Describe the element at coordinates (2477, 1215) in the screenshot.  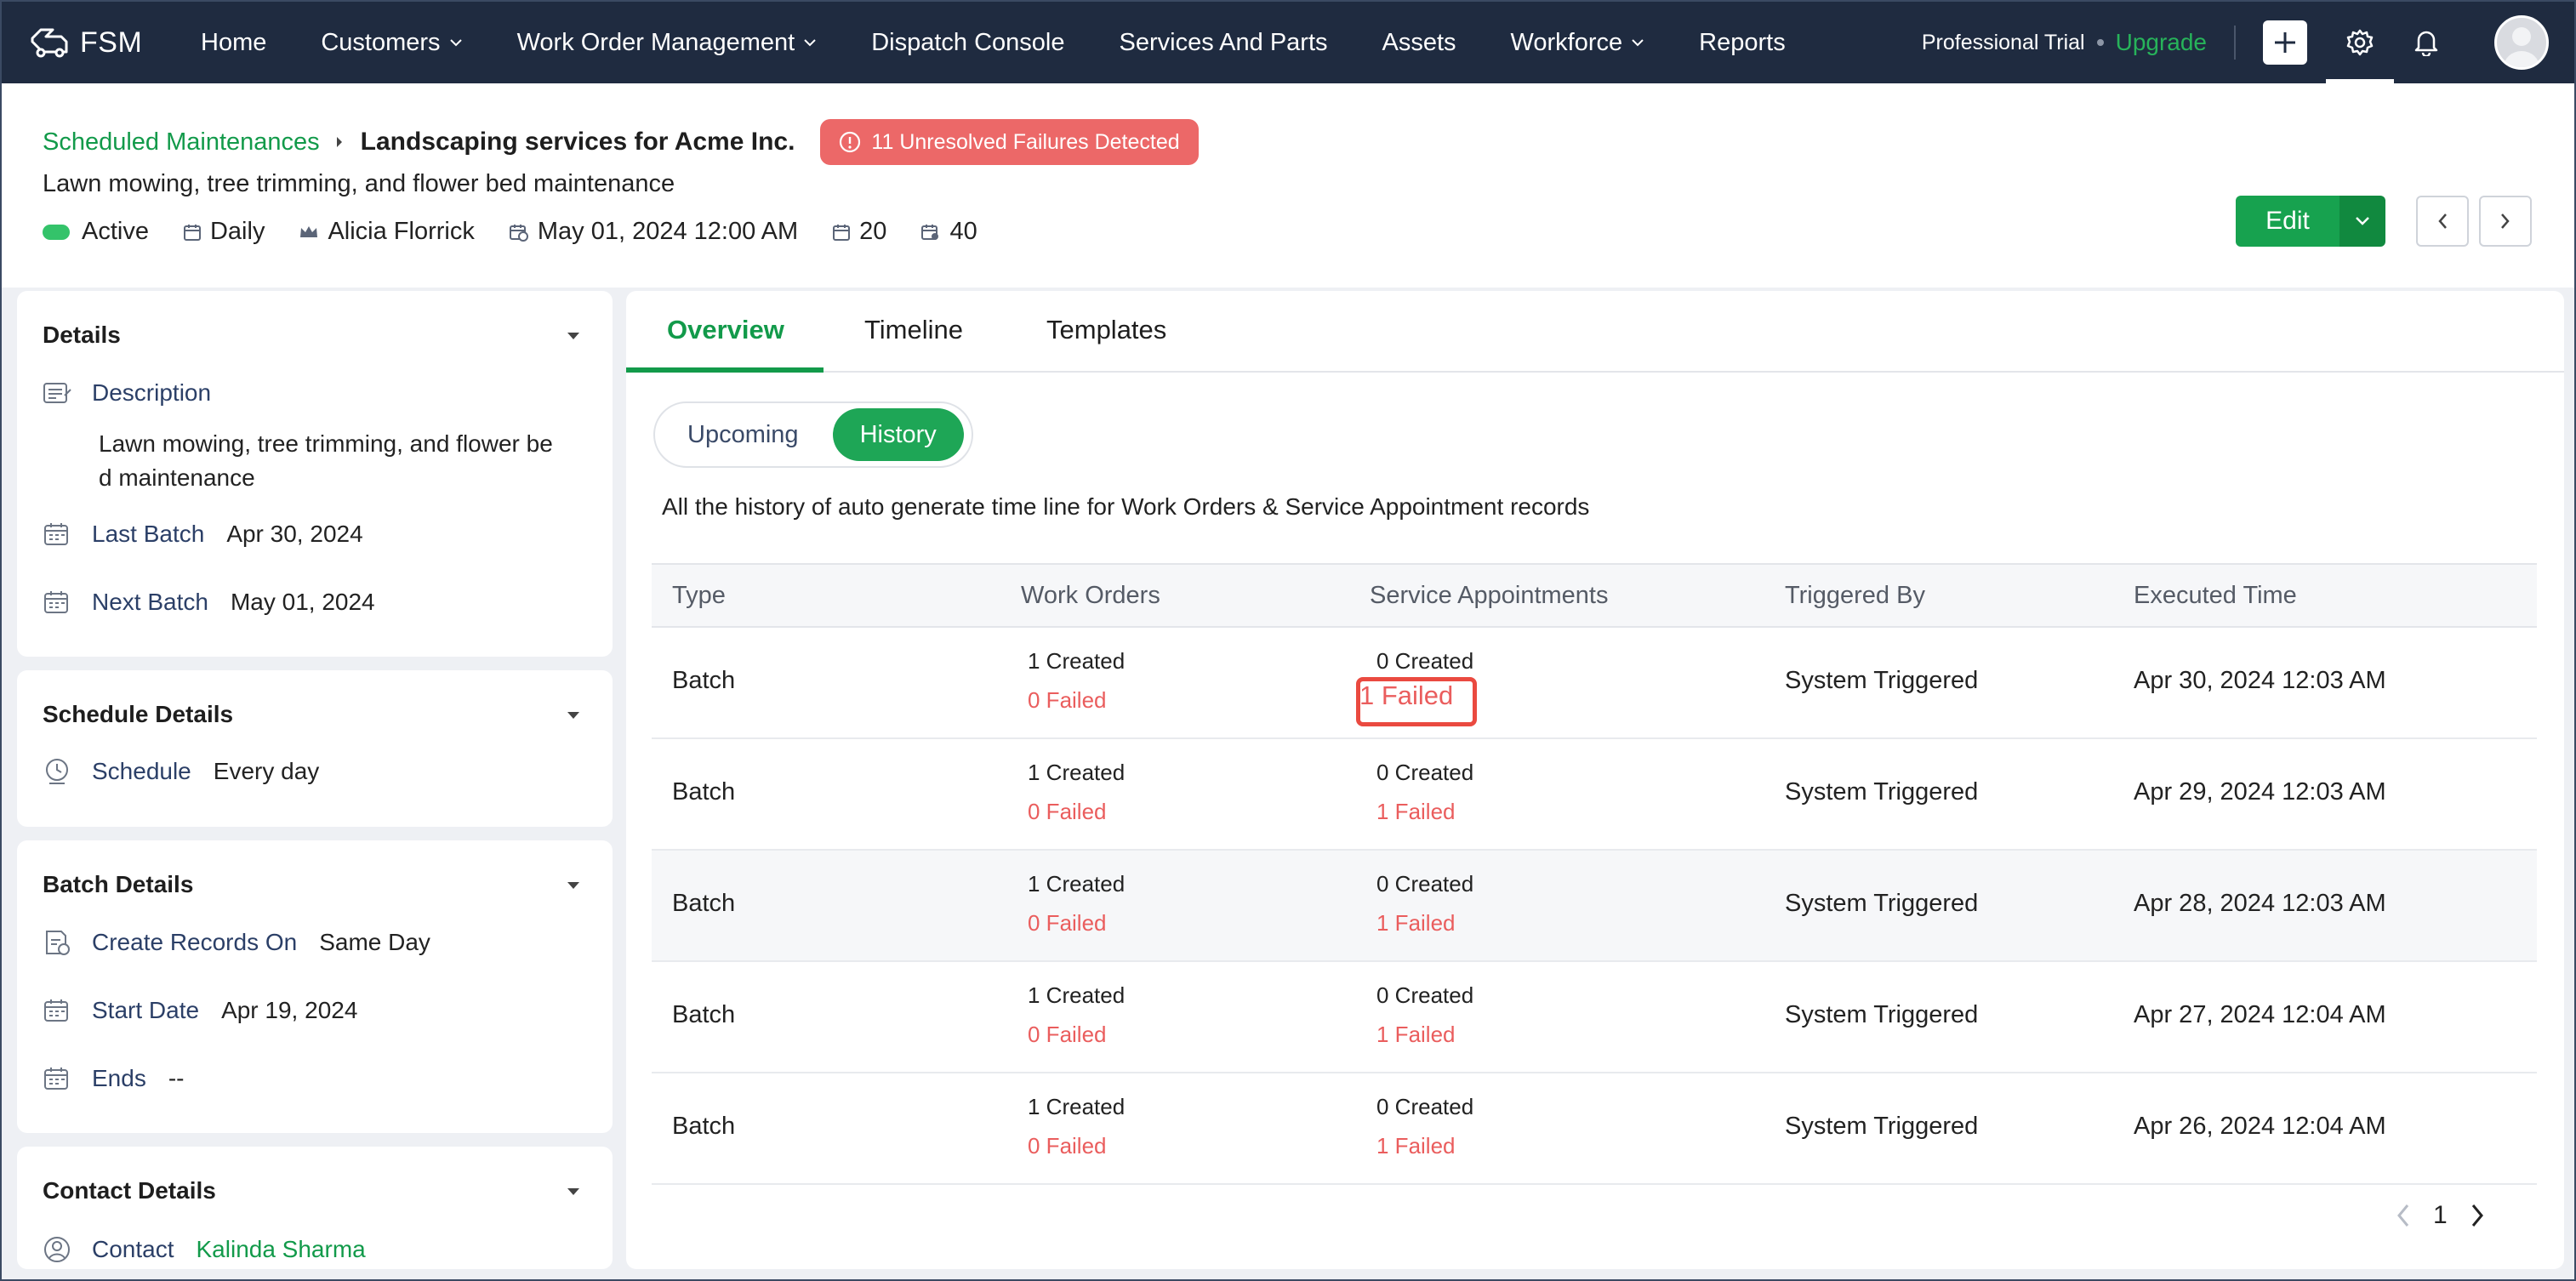
I see `chevron-right-icon` at that location.